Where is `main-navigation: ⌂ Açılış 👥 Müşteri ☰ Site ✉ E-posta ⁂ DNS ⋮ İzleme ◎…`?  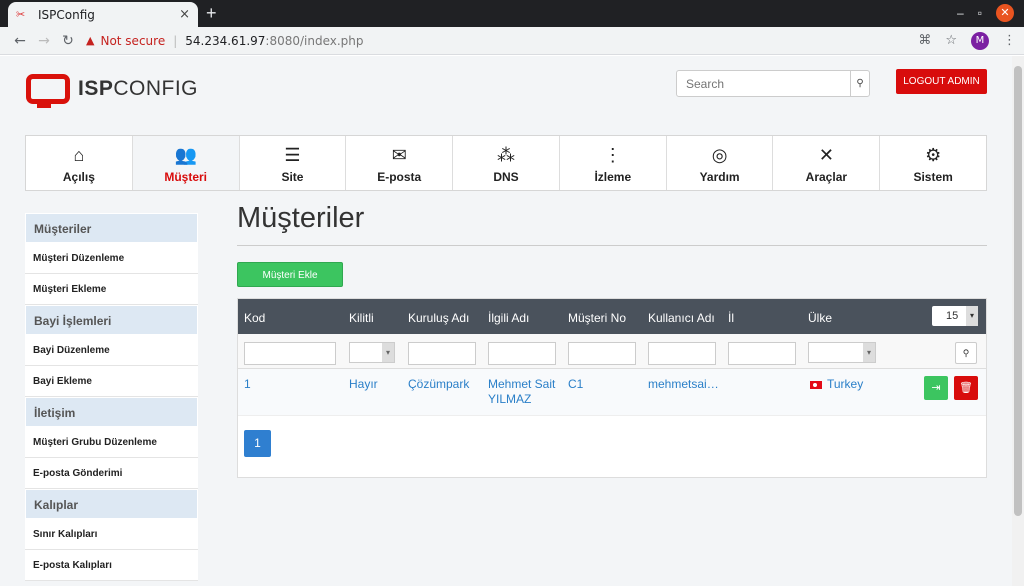 main-navigation: ⌂ Açılış 👥 Müşteri ☰ Site ✉ E-posta ⁂ DNS ⋮ İzleme ◎… is located at coordinates (506, 163).